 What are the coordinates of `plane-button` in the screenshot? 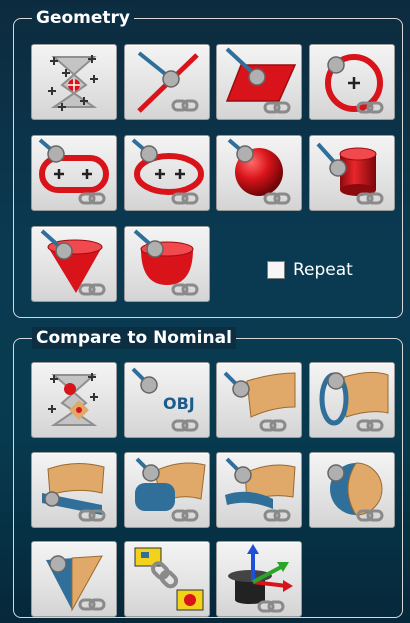 It's located at (259, 82).